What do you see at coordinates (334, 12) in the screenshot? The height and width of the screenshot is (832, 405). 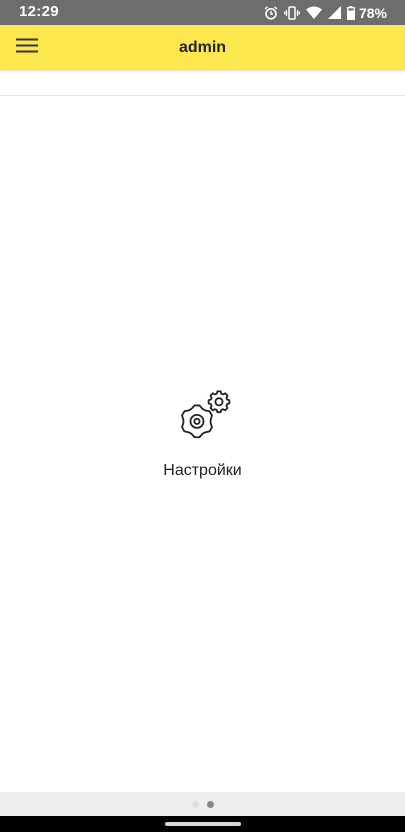 I see `cell-signal-icon` at bounding box center [334, 12].